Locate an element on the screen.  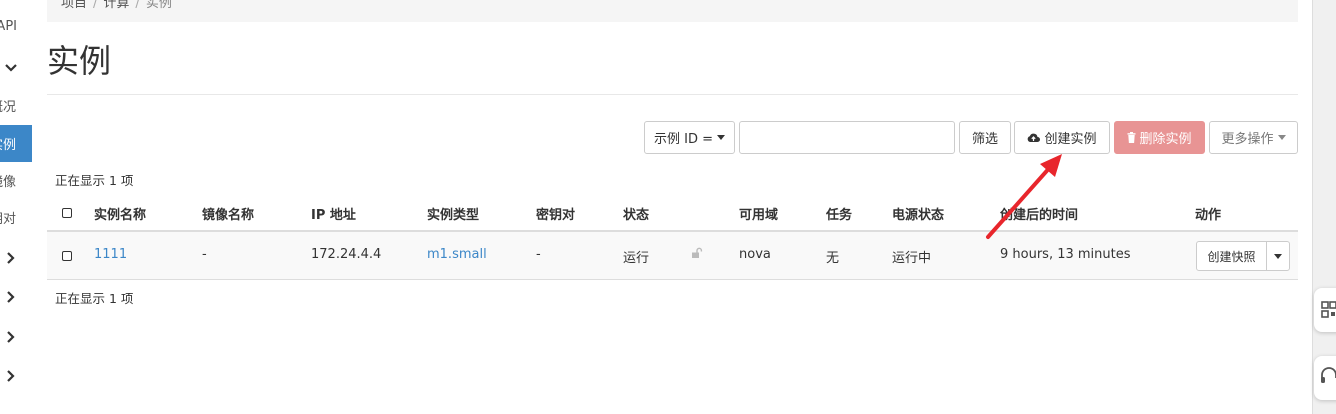
filter-button: 筛选 is located at coordinates (985, 137).